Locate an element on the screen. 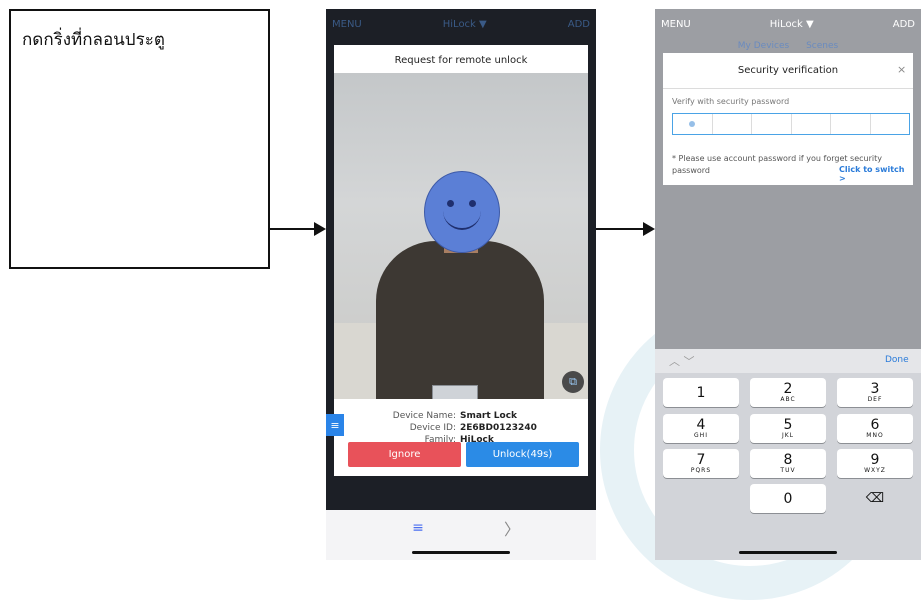 The width and height of the screenshot is (921, 600). unlock-button: Unlock(49s) is located at coordinates (522, 454).